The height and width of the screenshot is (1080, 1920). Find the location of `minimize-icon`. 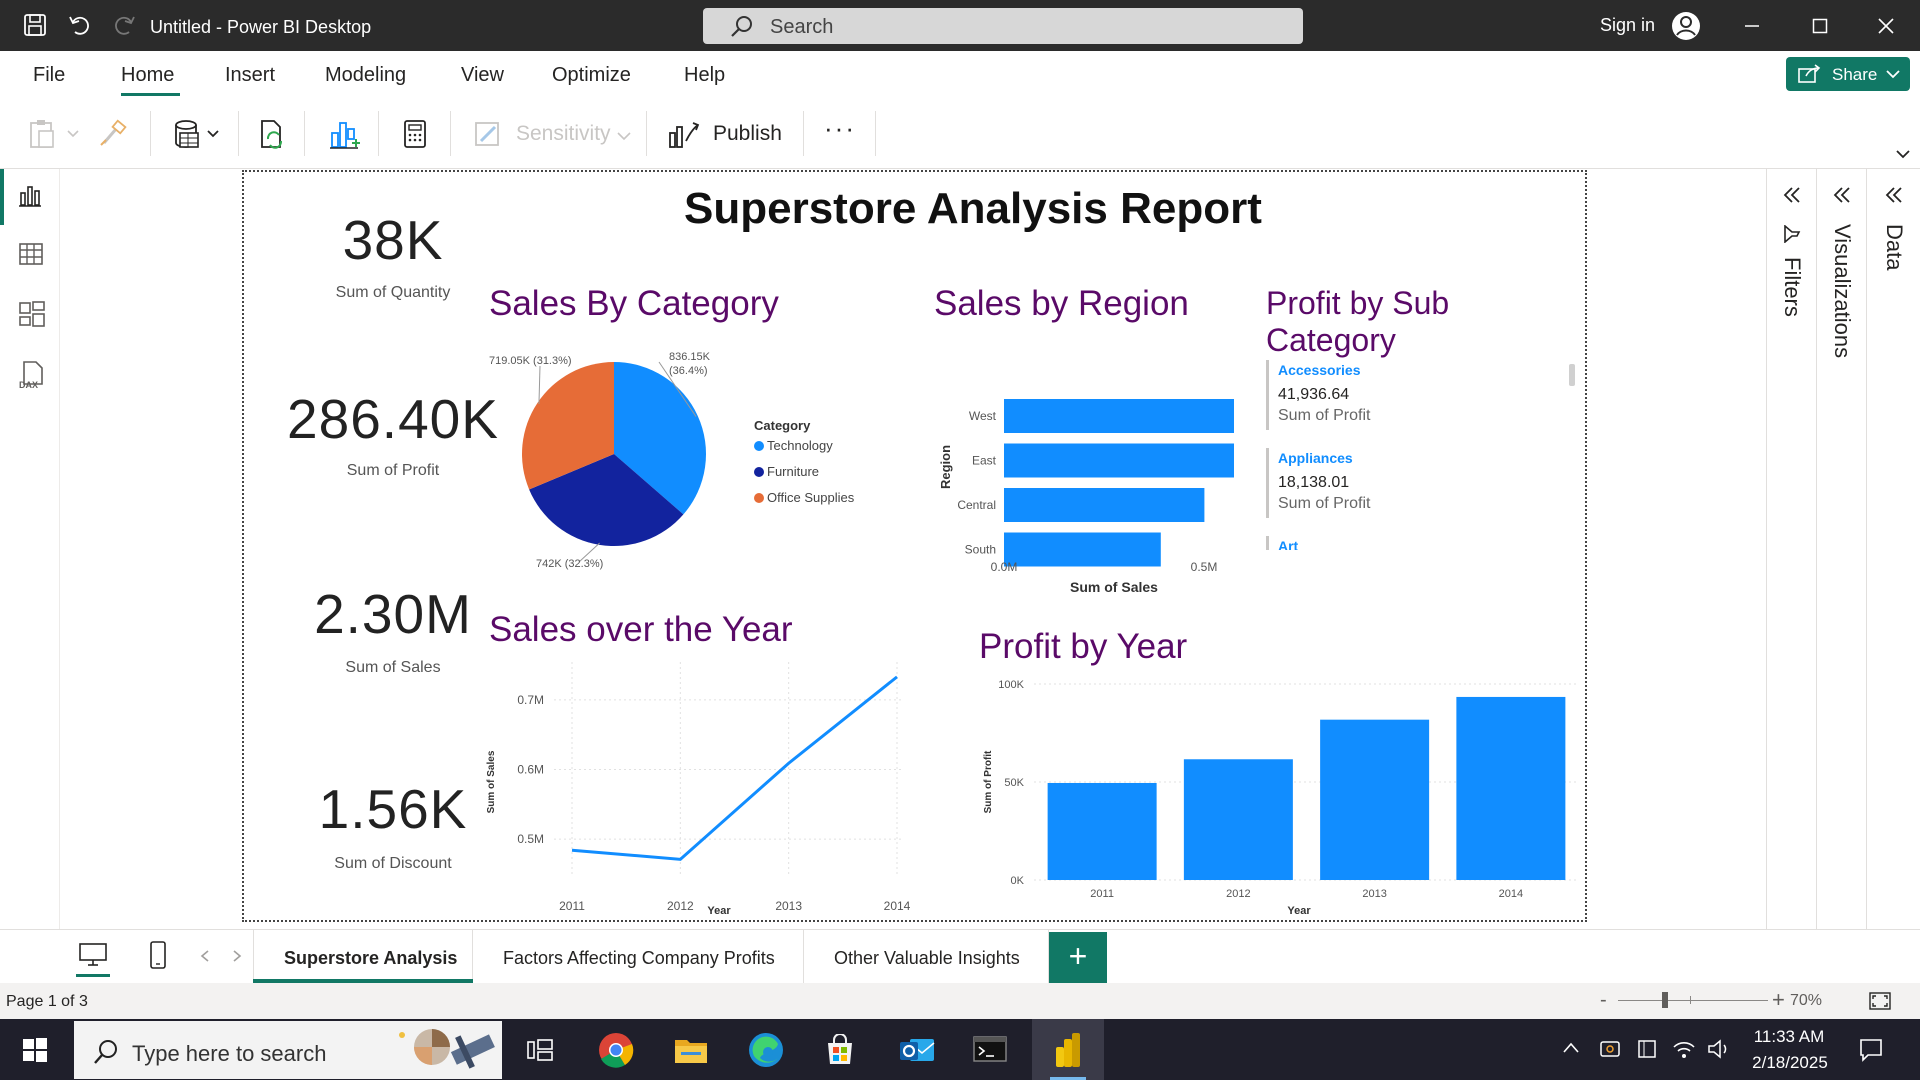

minimize-icon is located at coordinates (1752, 26).